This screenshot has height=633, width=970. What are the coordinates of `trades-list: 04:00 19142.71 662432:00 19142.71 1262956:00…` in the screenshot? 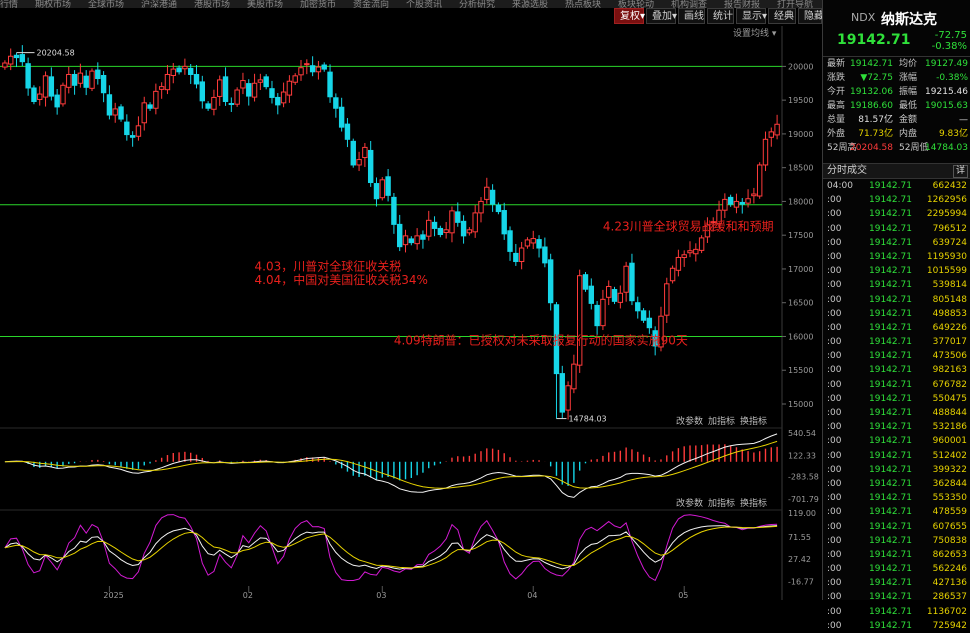 It's located at (896, 406).